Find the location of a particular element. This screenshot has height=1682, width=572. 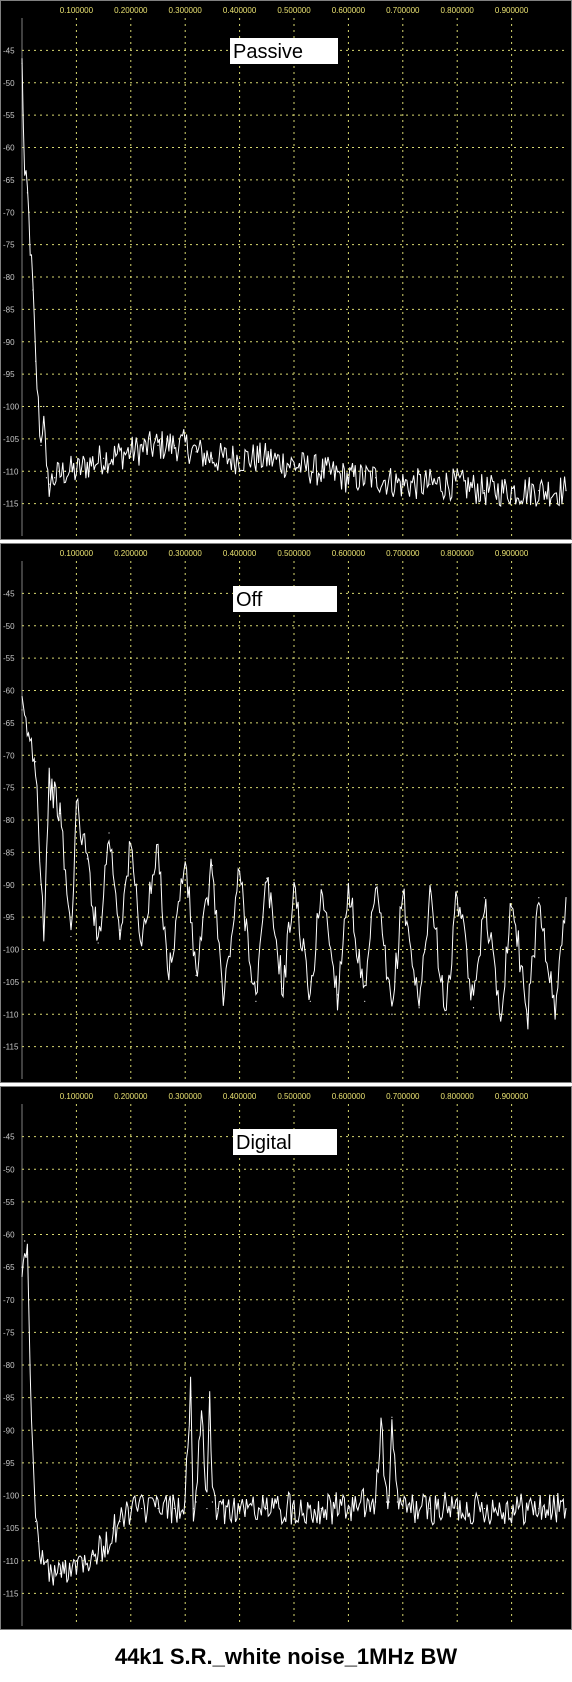

x-tick-label: 0.800000 is located at coordinates (458, 553).